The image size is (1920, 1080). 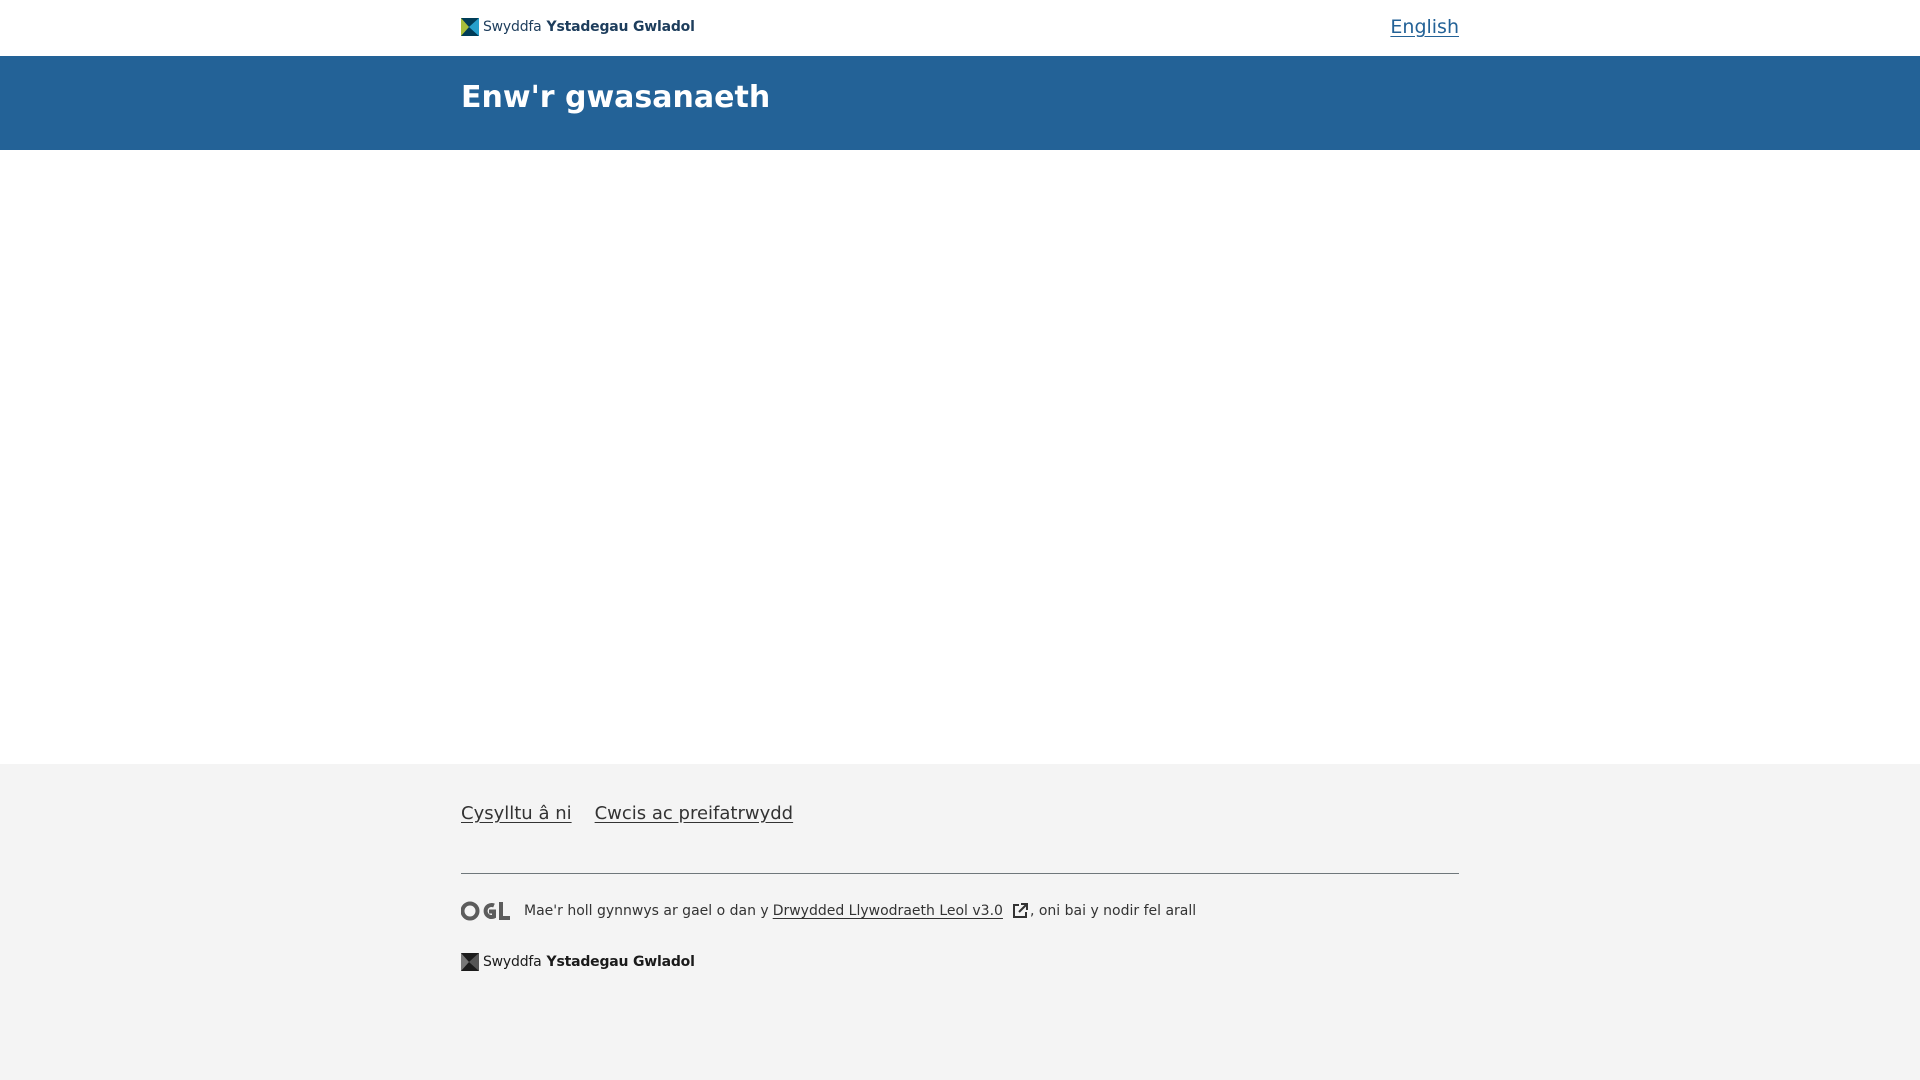 I want to click on footer-links: Cysylltu â ni Cwcis ac preifatrwydd, so click(x=627, y=813).